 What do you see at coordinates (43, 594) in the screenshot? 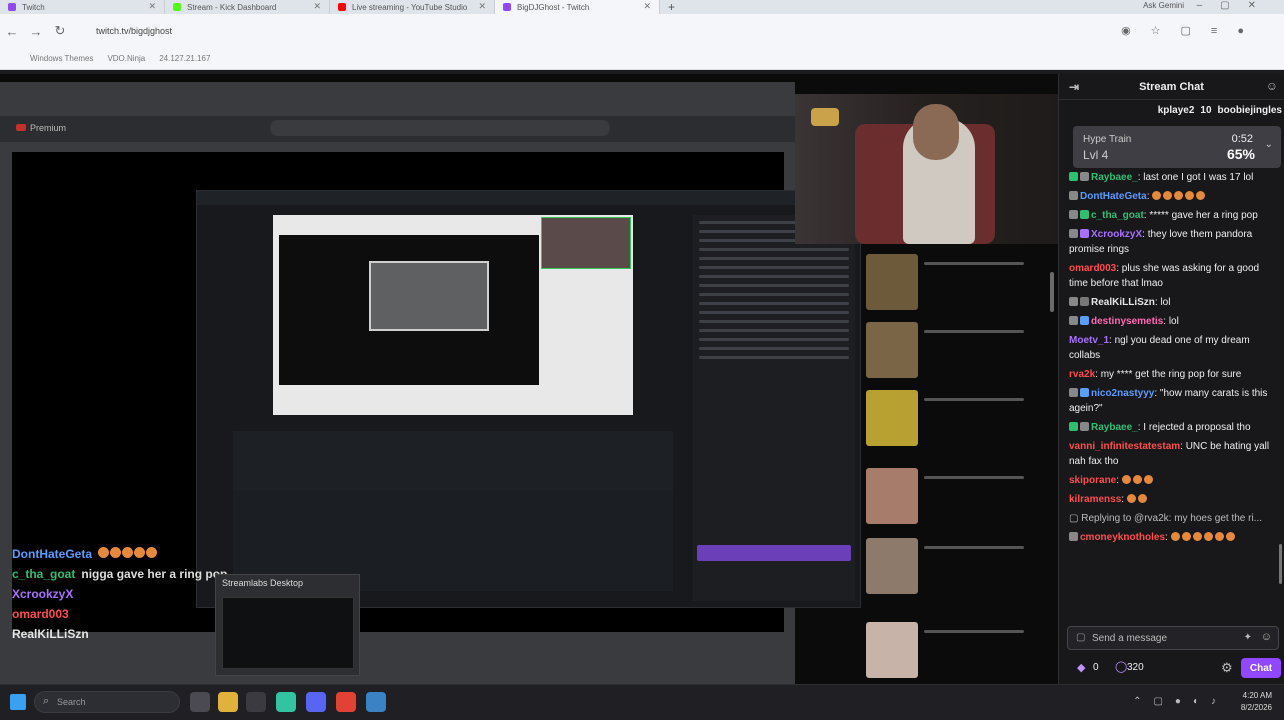
I see `overlay-chat-user: XcrookzyX` at bounding box center [43, 594].